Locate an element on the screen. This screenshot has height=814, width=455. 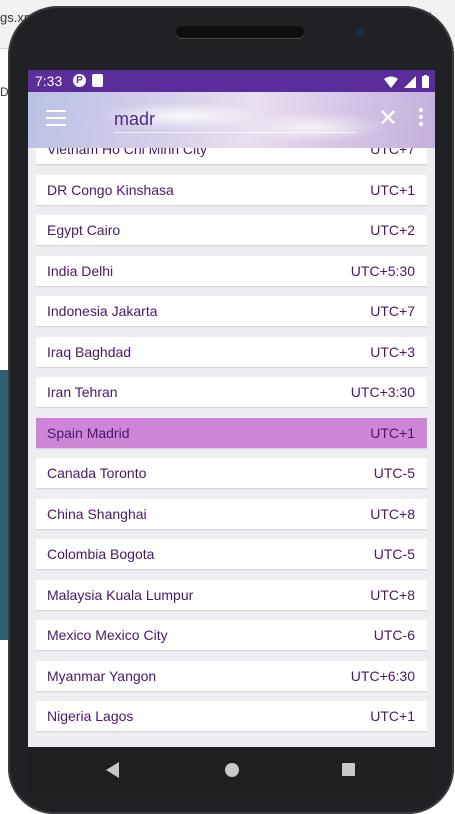
list-item: China Shanghai UTC+8 is located at coordinates (231, 513).